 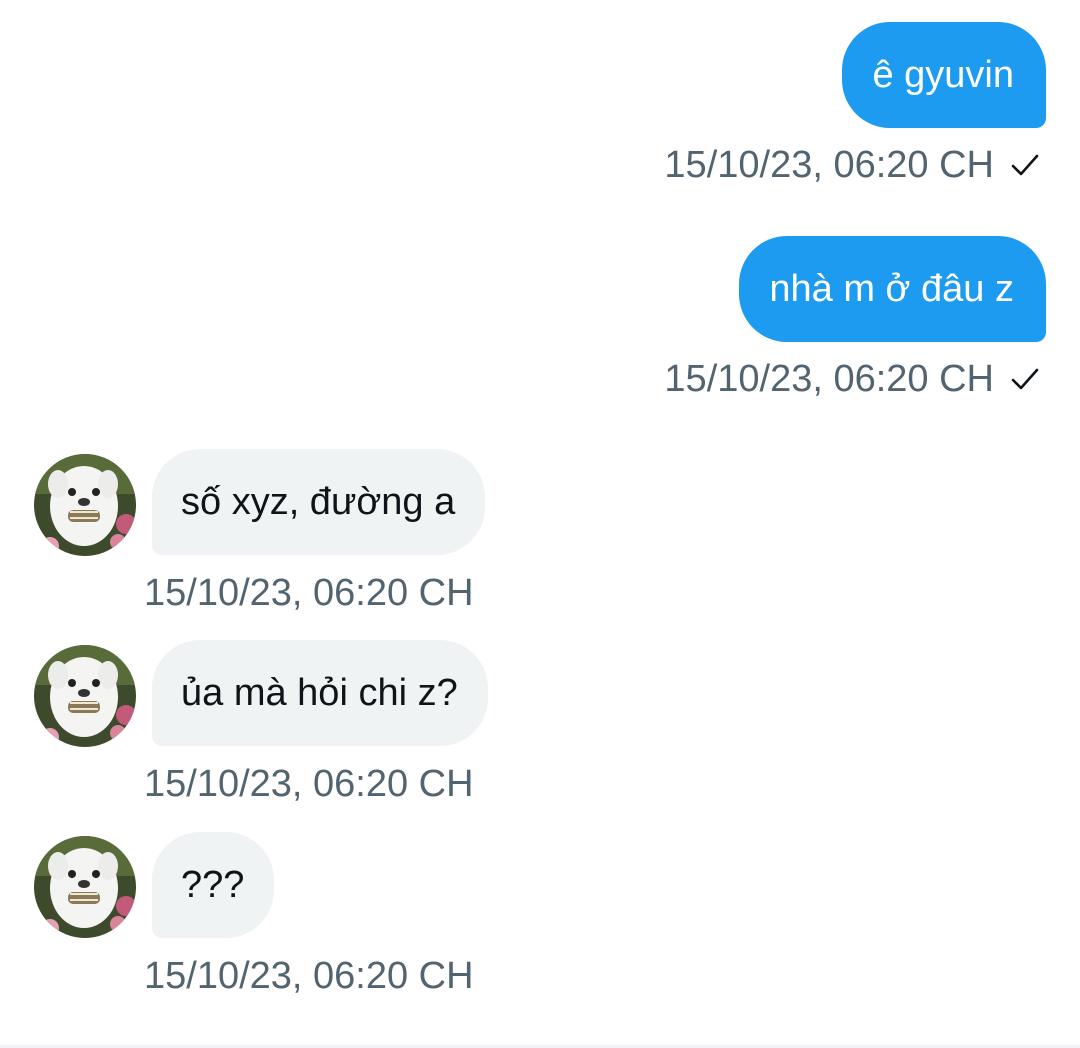 I want to click on message-bubble-outgoing: nhà m ở đâu z, so click(x=892, y=289).